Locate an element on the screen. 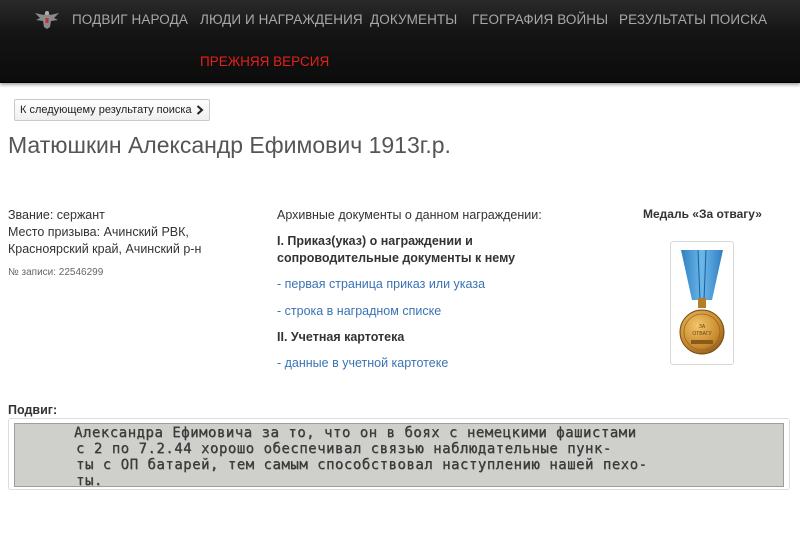  next-search-result-button: К следующему результату поиска is located at coordinates (112, 110).